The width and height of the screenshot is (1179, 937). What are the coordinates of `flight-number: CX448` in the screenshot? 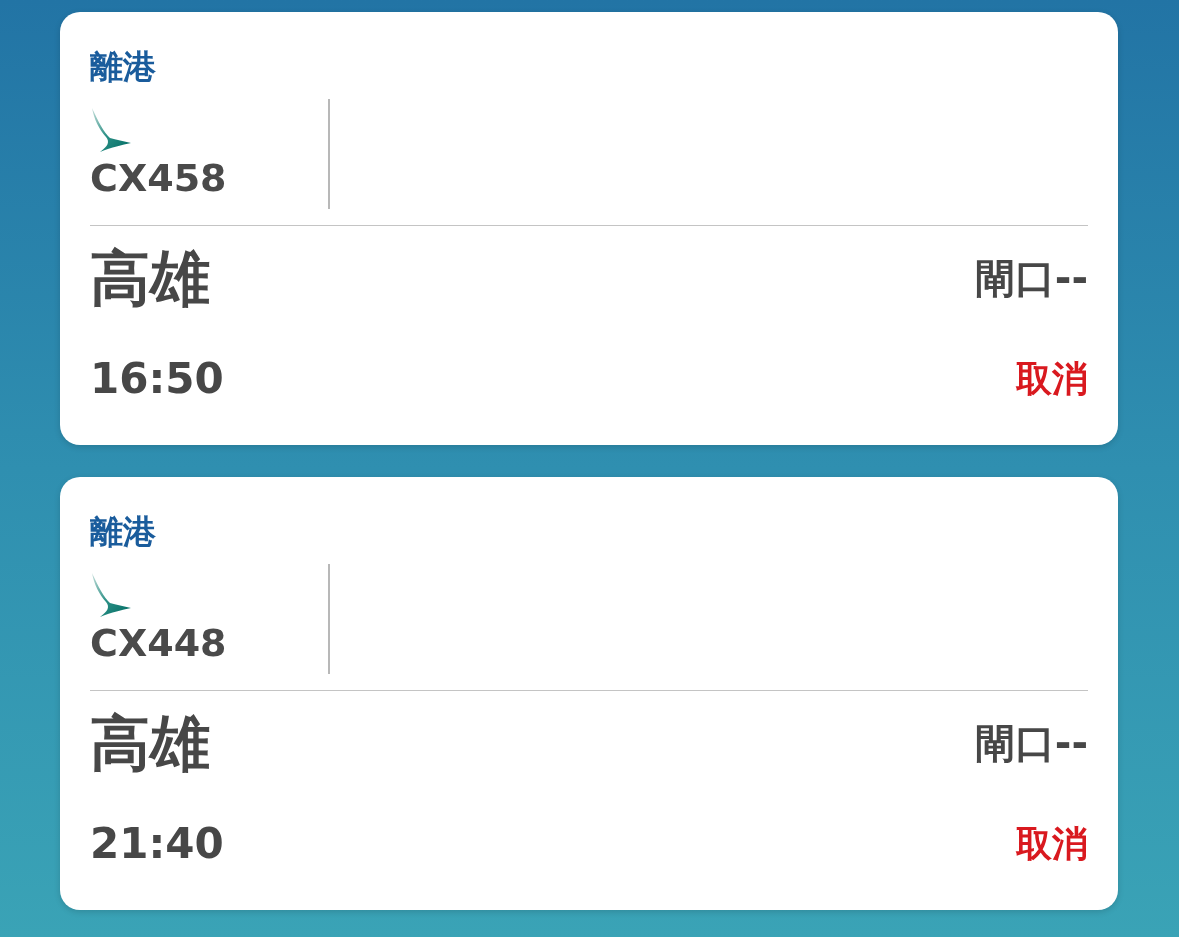 It's located at (158, 643).